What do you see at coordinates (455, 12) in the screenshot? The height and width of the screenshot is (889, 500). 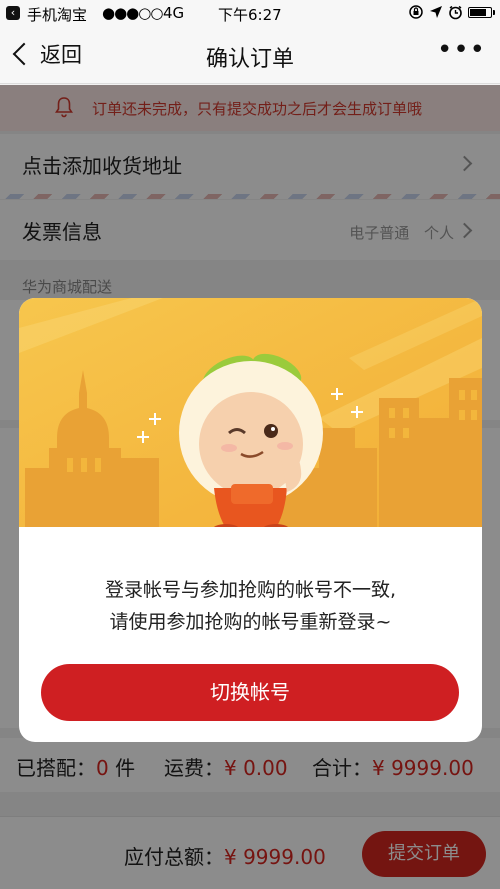 I see `alarm-icon` at bounding box center [455, 12].